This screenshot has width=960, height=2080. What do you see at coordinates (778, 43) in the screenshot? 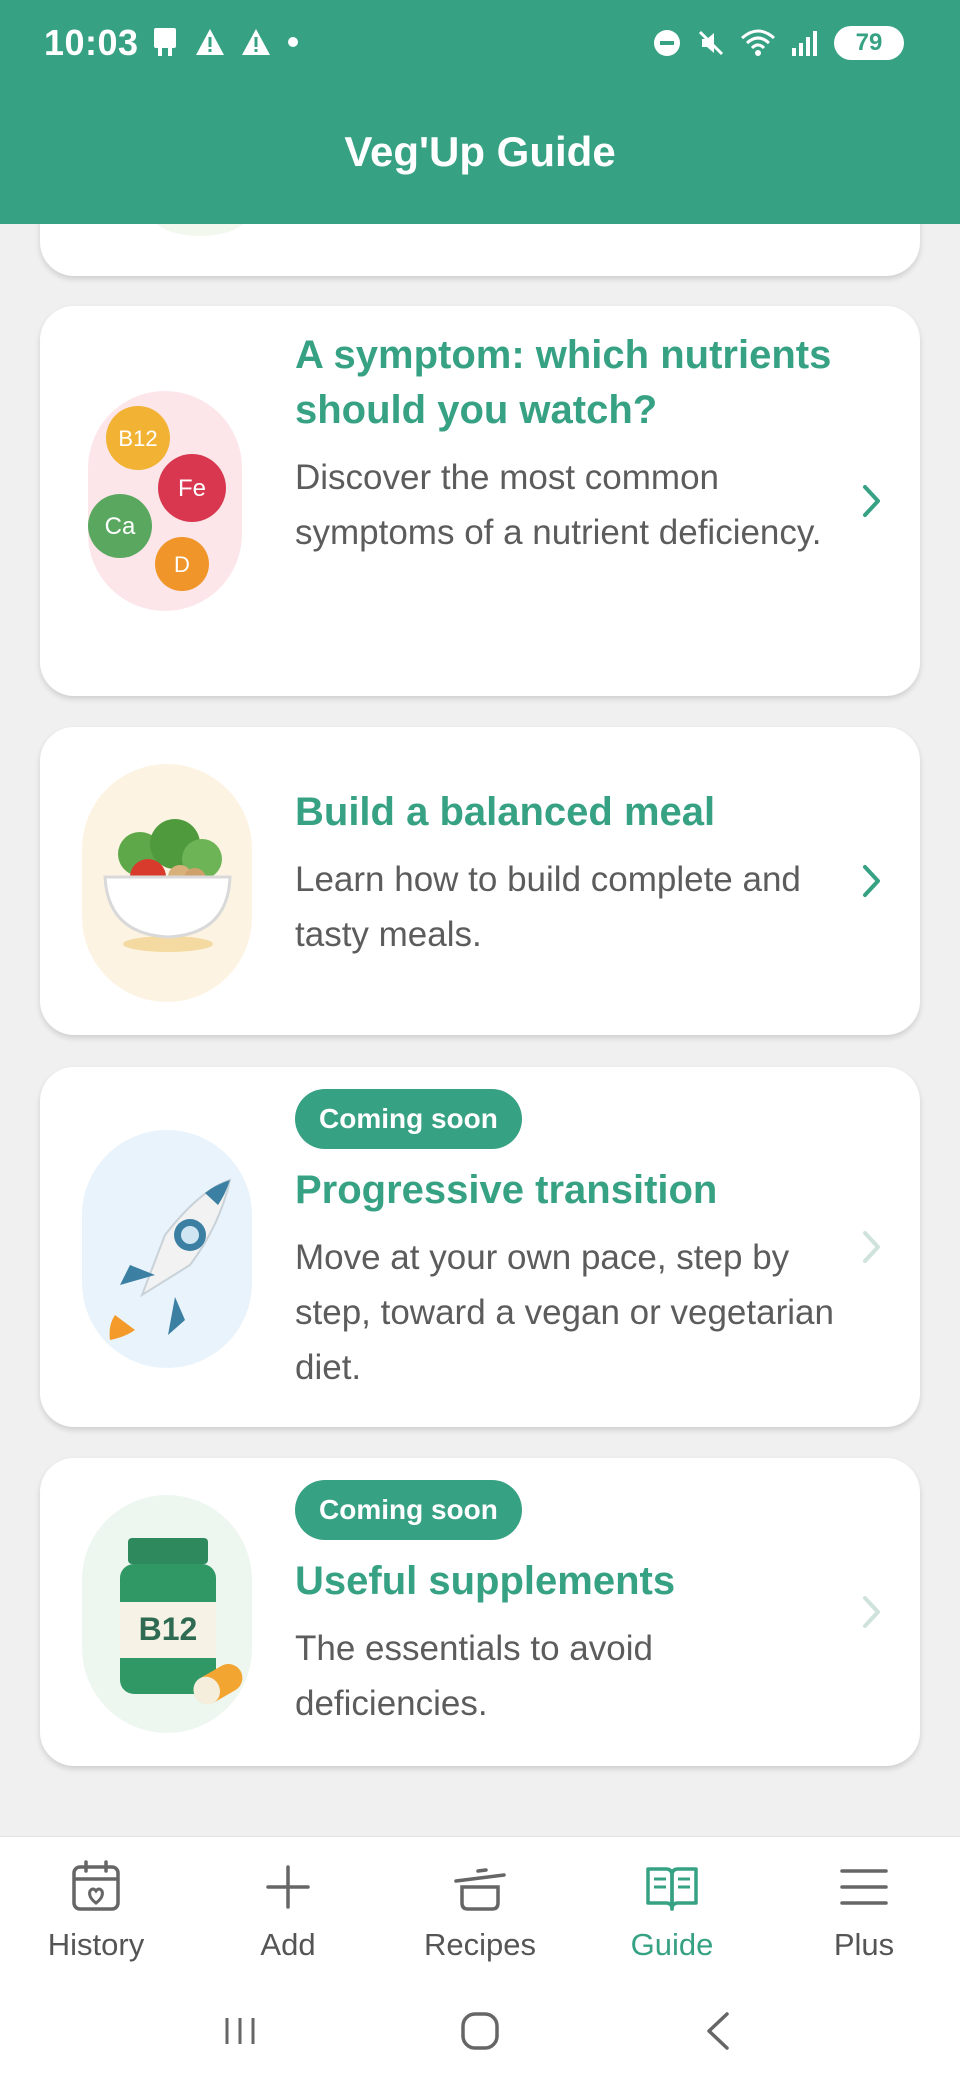
I see `status-system-icons: 79` at bounding box center [778, 43].